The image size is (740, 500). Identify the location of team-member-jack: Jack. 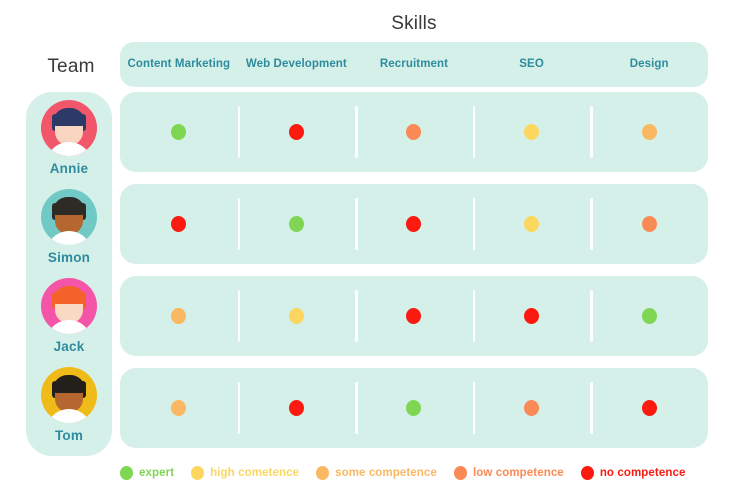
(69, 322).